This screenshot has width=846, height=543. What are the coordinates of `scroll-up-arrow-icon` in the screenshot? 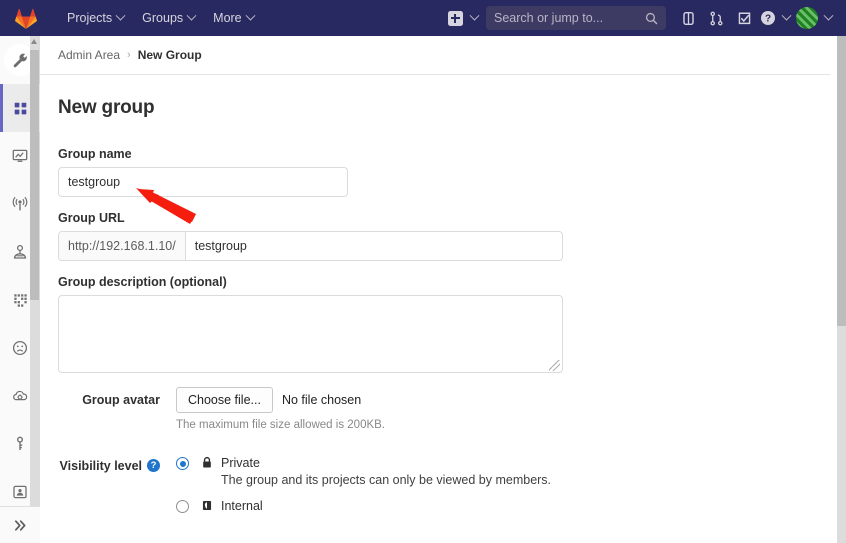 It's located at (34, 41).